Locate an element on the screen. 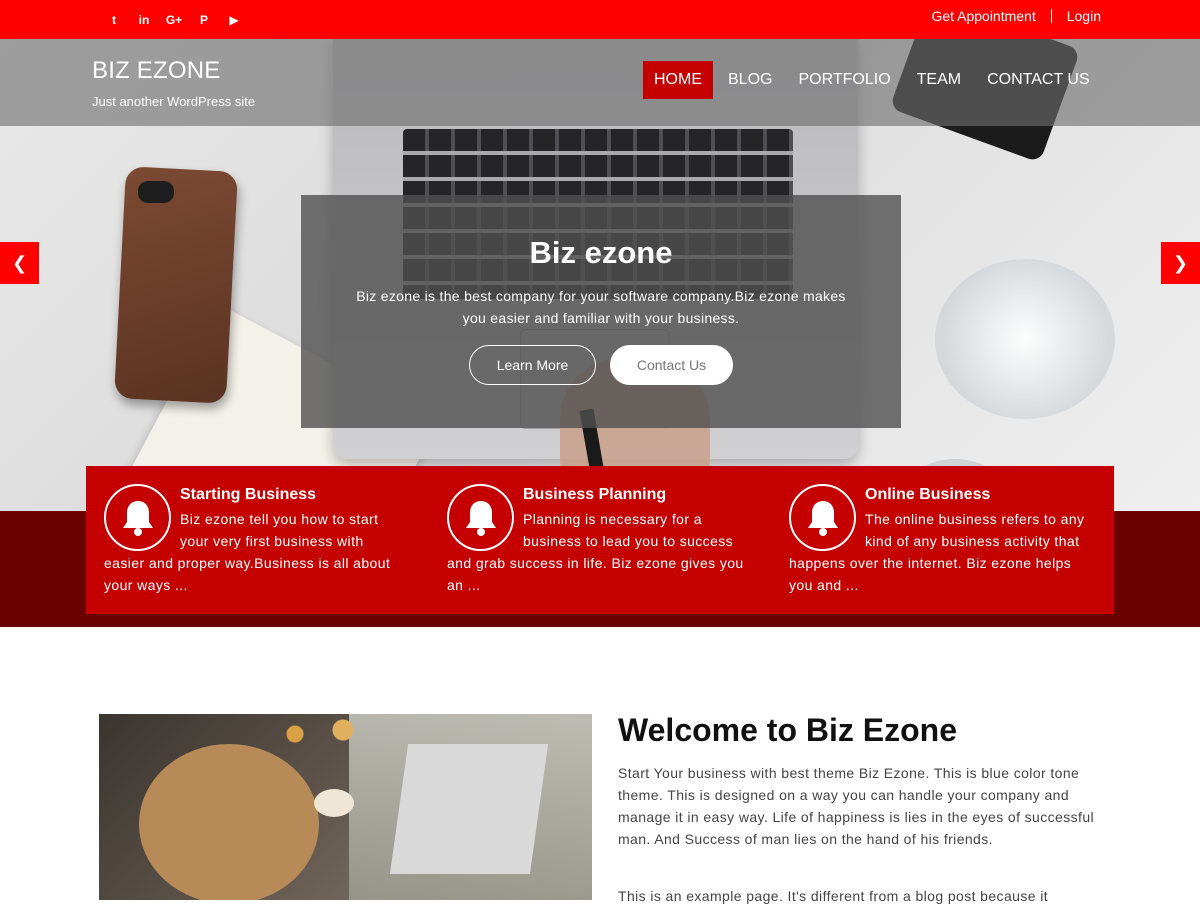  site-title: BIZ EZONE is located at coordinates (156, 71).